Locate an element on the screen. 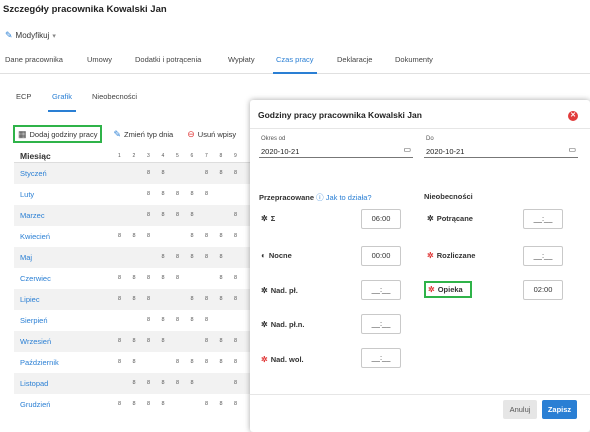  month-link: Maj is located at coordinates (64, 257).